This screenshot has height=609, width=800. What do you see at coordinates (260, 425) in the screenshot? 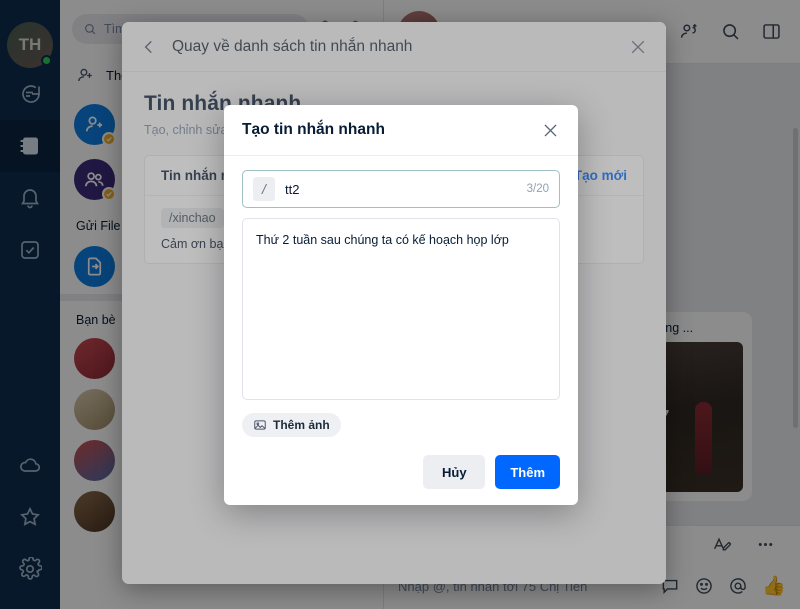
I see `image-icon` at bounding box center [260, 425].